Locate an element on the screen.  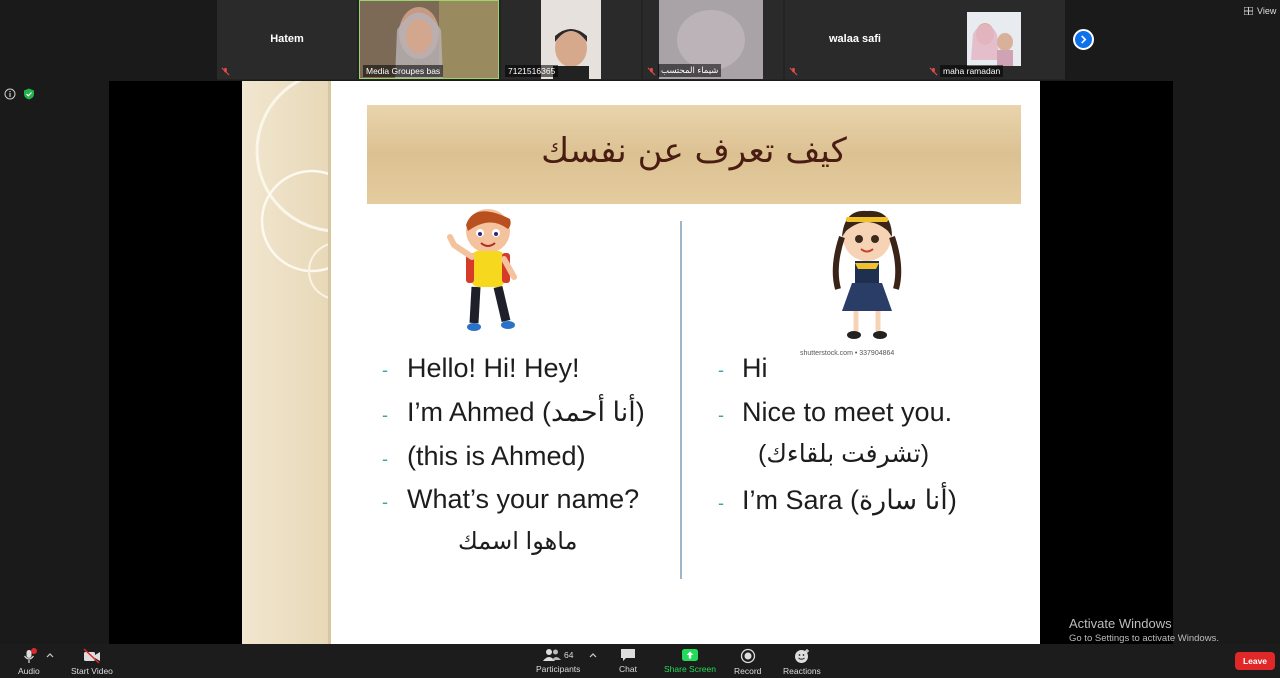
slide-title-banner: كيف تعرف عن نفسك is located at coordinates (694, 154).